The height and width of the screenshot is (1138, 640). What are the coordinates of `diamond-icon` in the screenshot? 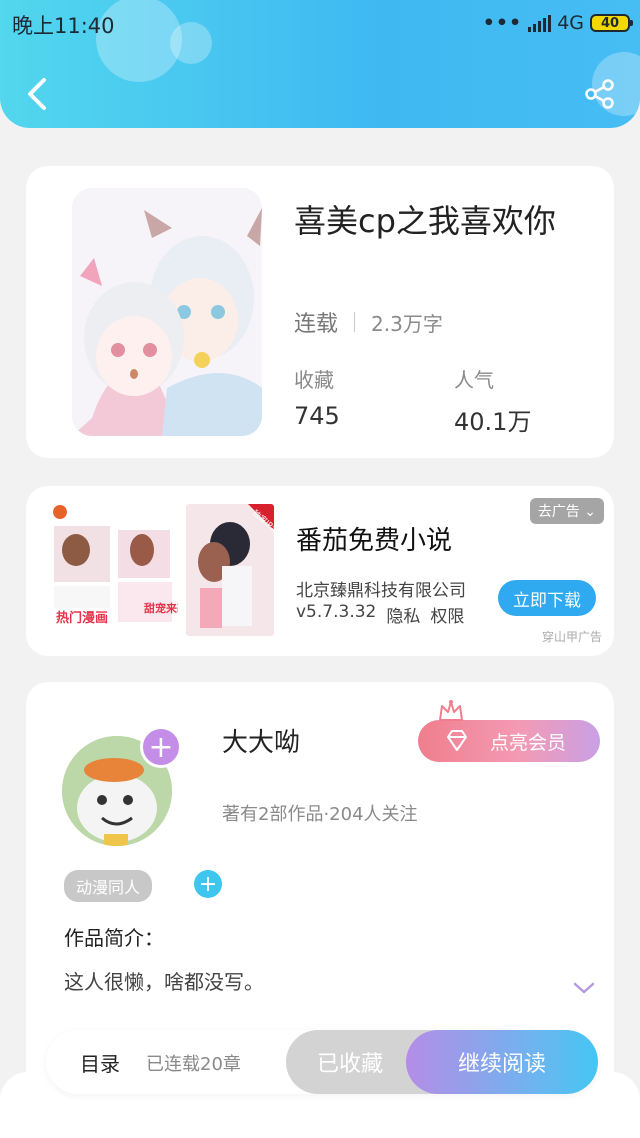 It's located at (457, 740).